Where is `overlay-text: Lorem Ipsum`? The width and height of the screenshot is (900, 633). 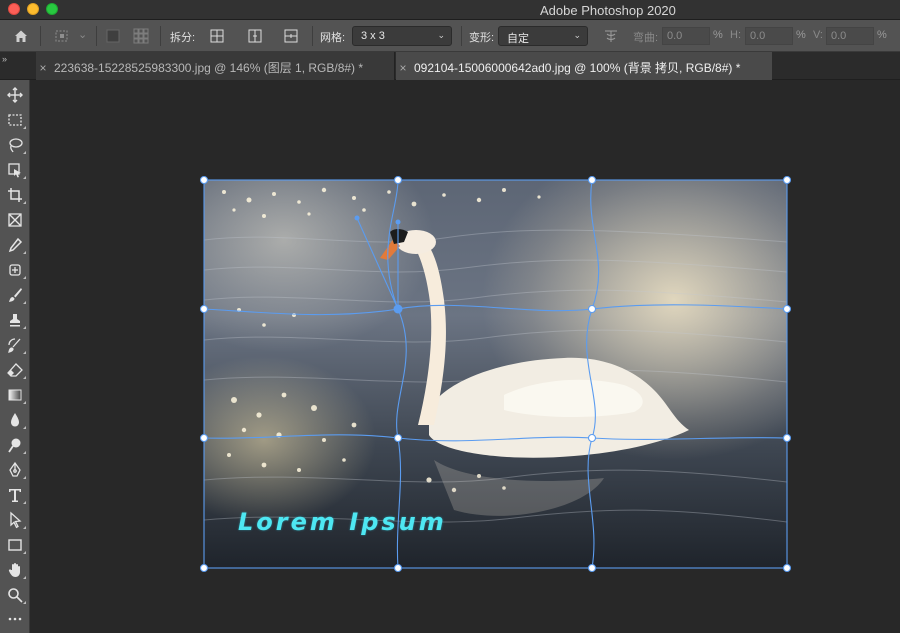 overlay-text: Lorem Ipsum is located at coordinates (342, 522).